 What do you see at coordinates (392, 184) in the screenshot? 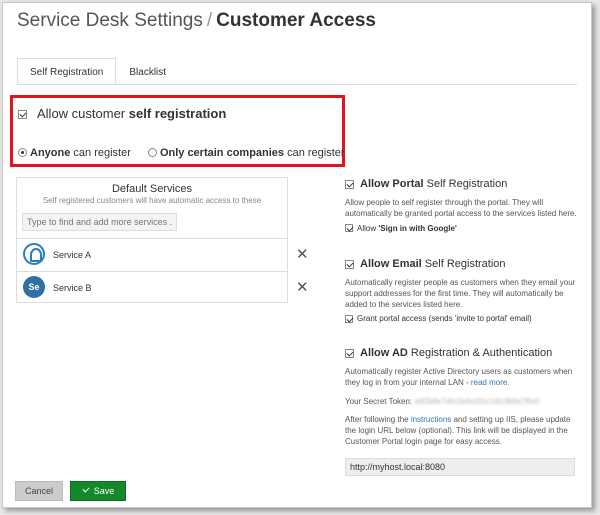
I see `portal-heading-strong: Allow Portal` at bounding box center [392, 184].